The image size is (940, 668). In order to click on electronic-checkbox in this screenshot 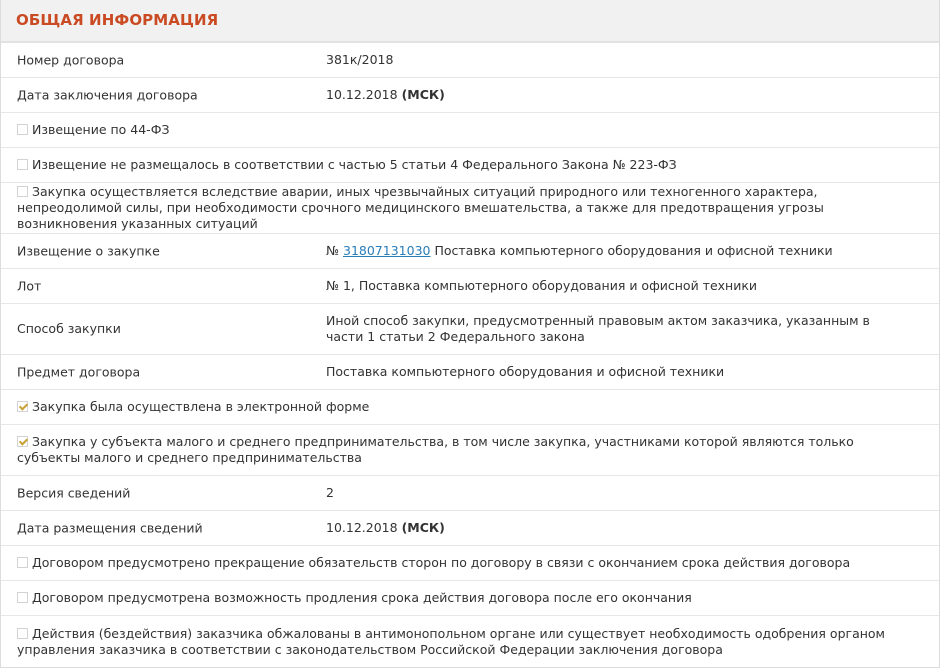, I will do `click(22, 406)`.